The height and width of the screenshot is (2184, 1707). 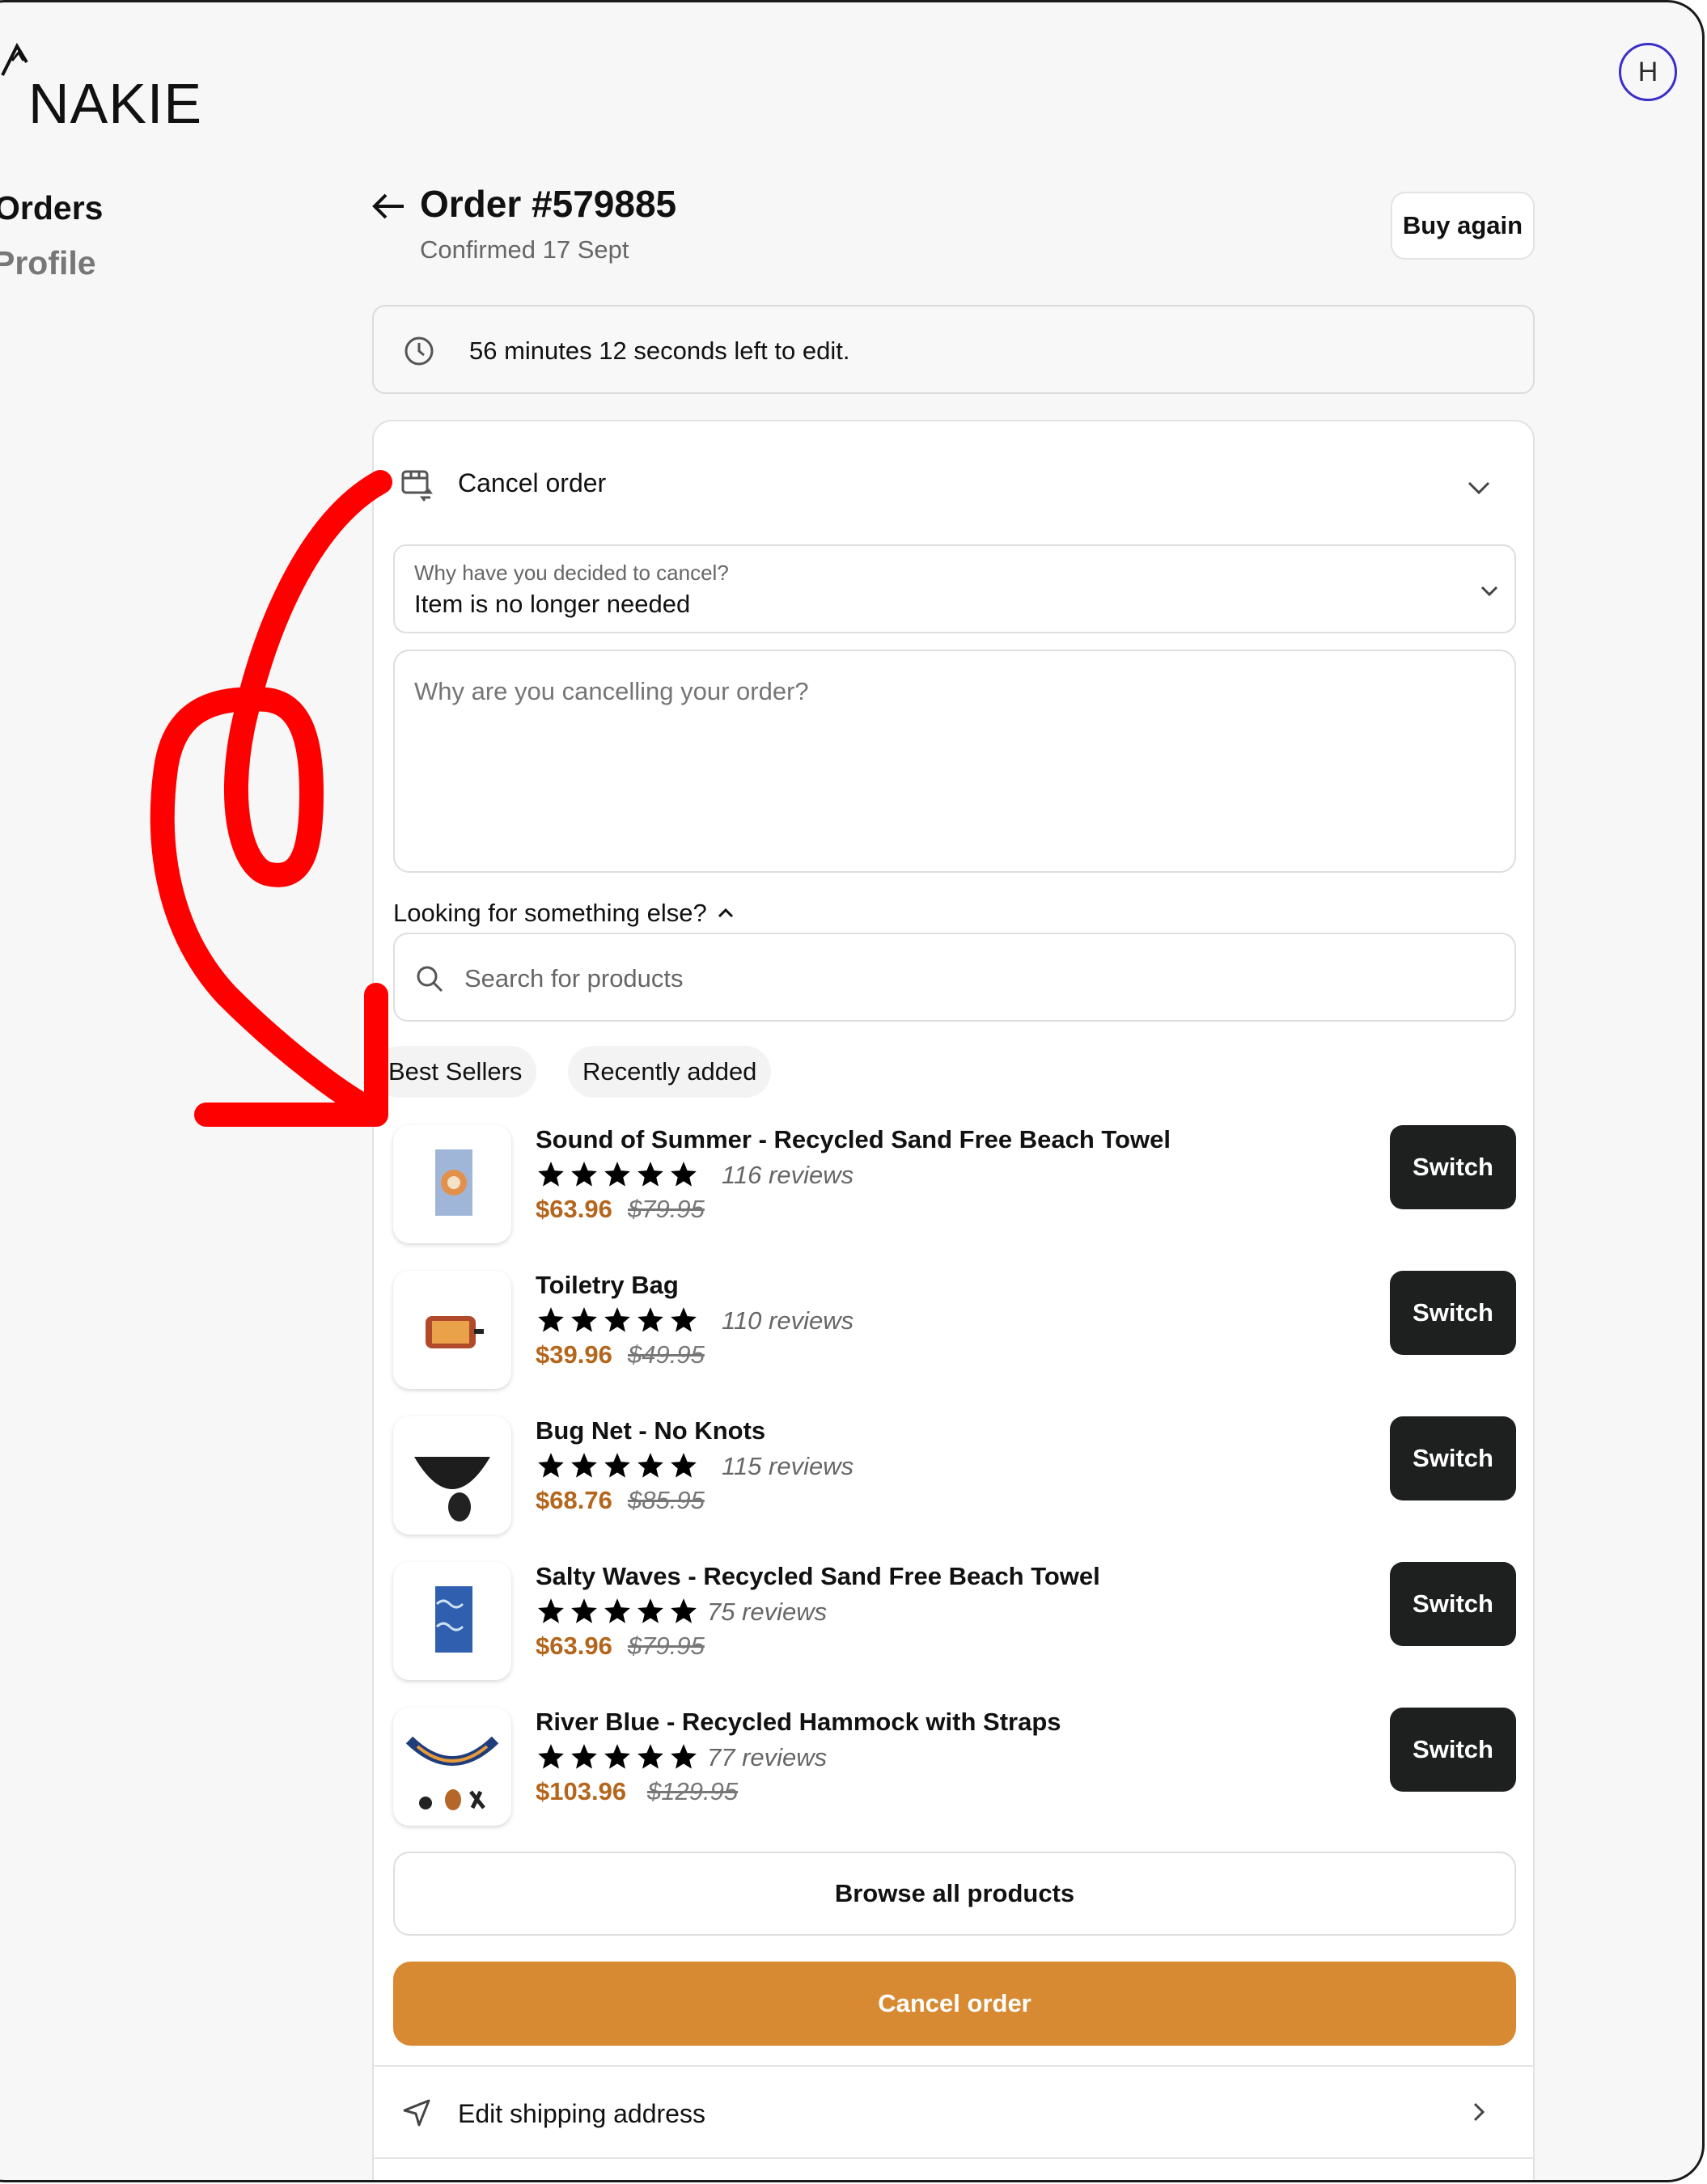 What do you see at coordinates (574, 1355) in the screenshot?
I see `sale-price: $39.96` at bounding box center [574, 1355].